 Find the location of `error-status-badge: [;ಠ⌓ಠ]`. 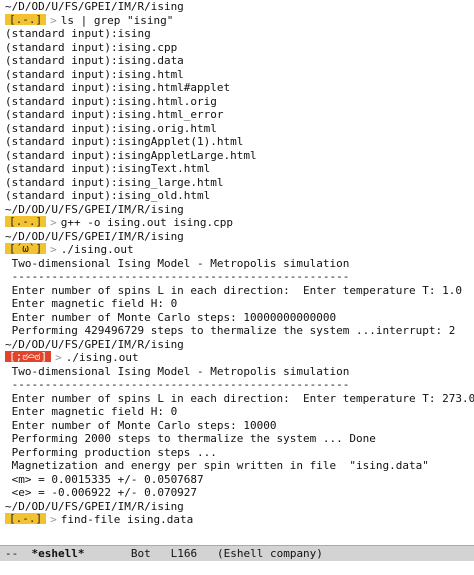

error-status-badge: [;ಠ⌓ಠ] is located at coordinates (28, 356).